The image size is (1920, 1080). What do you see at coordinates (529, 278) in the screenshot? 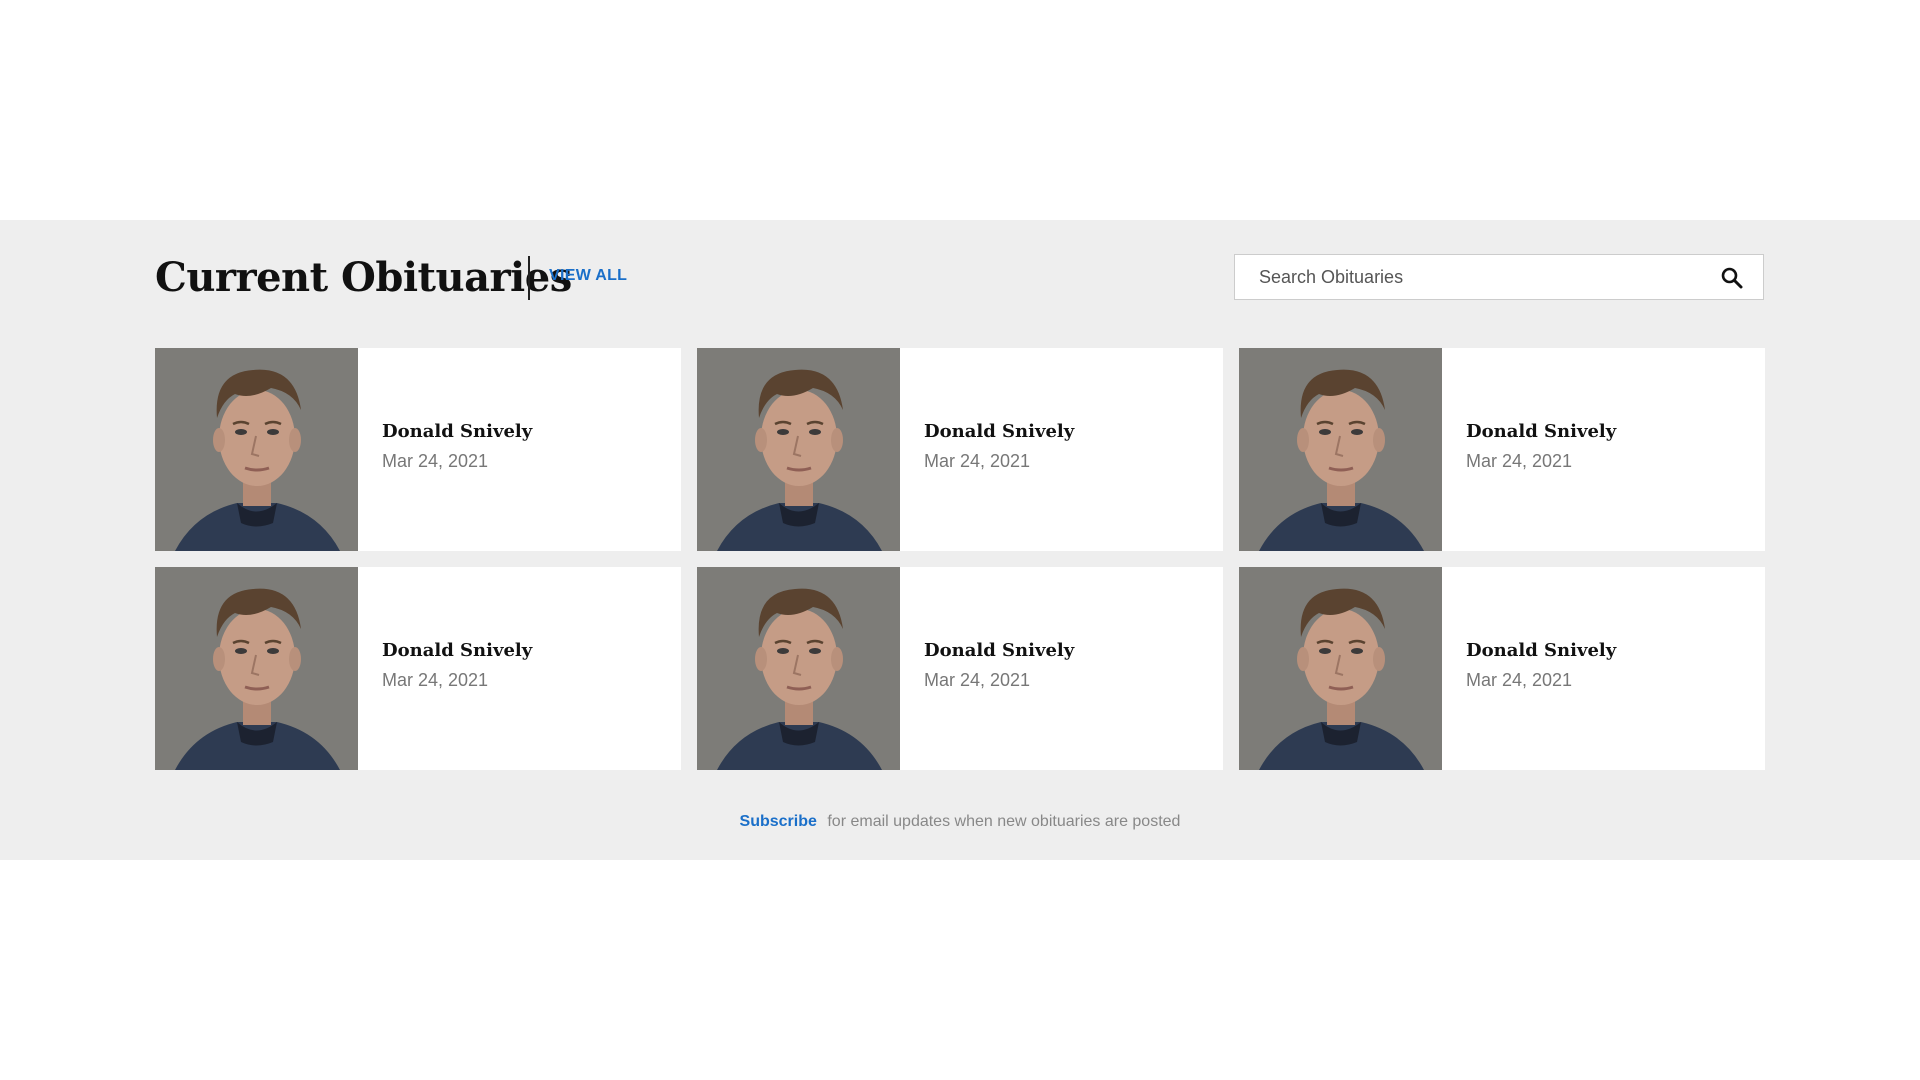
I see `title-divider` at bounding box center [529, 278].